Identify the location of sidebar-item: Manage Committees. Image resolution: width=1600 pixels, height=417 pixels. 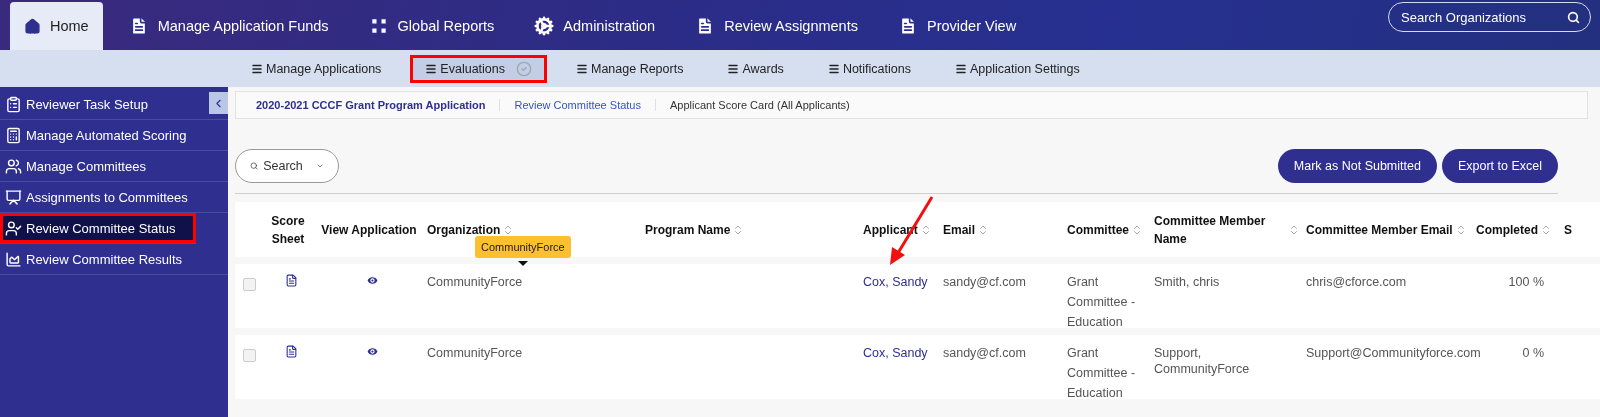
(114, 166).